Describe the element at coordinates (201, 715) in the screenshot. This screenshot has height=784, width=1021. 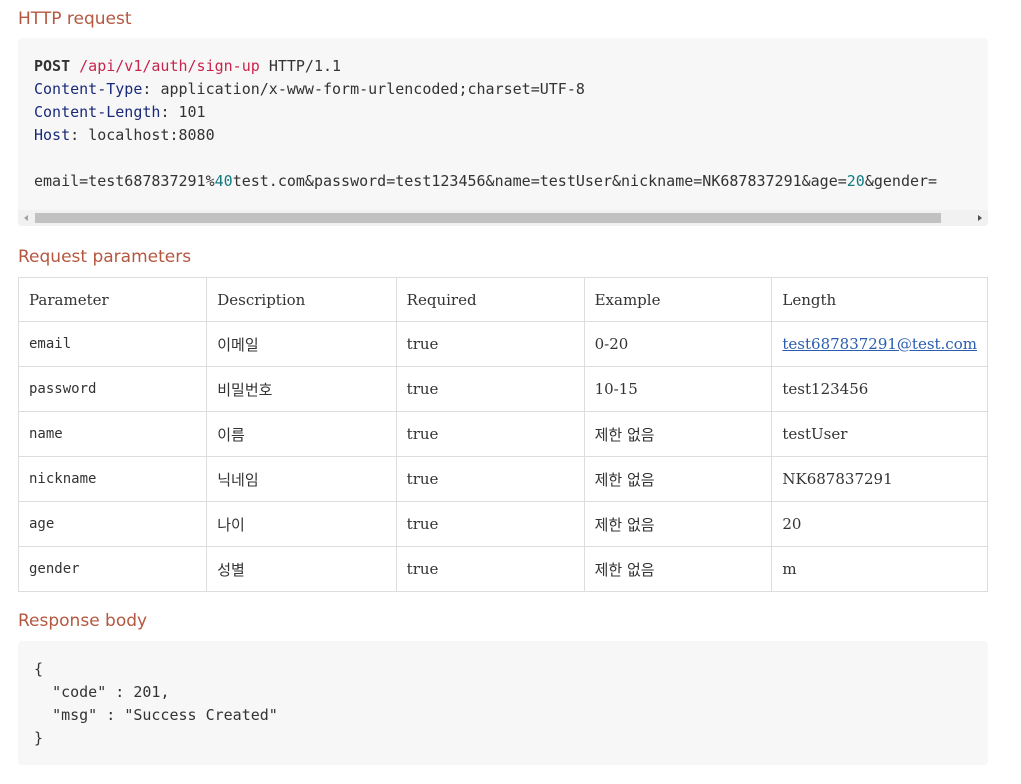
I see `json-value: "Success Created"` at that location.